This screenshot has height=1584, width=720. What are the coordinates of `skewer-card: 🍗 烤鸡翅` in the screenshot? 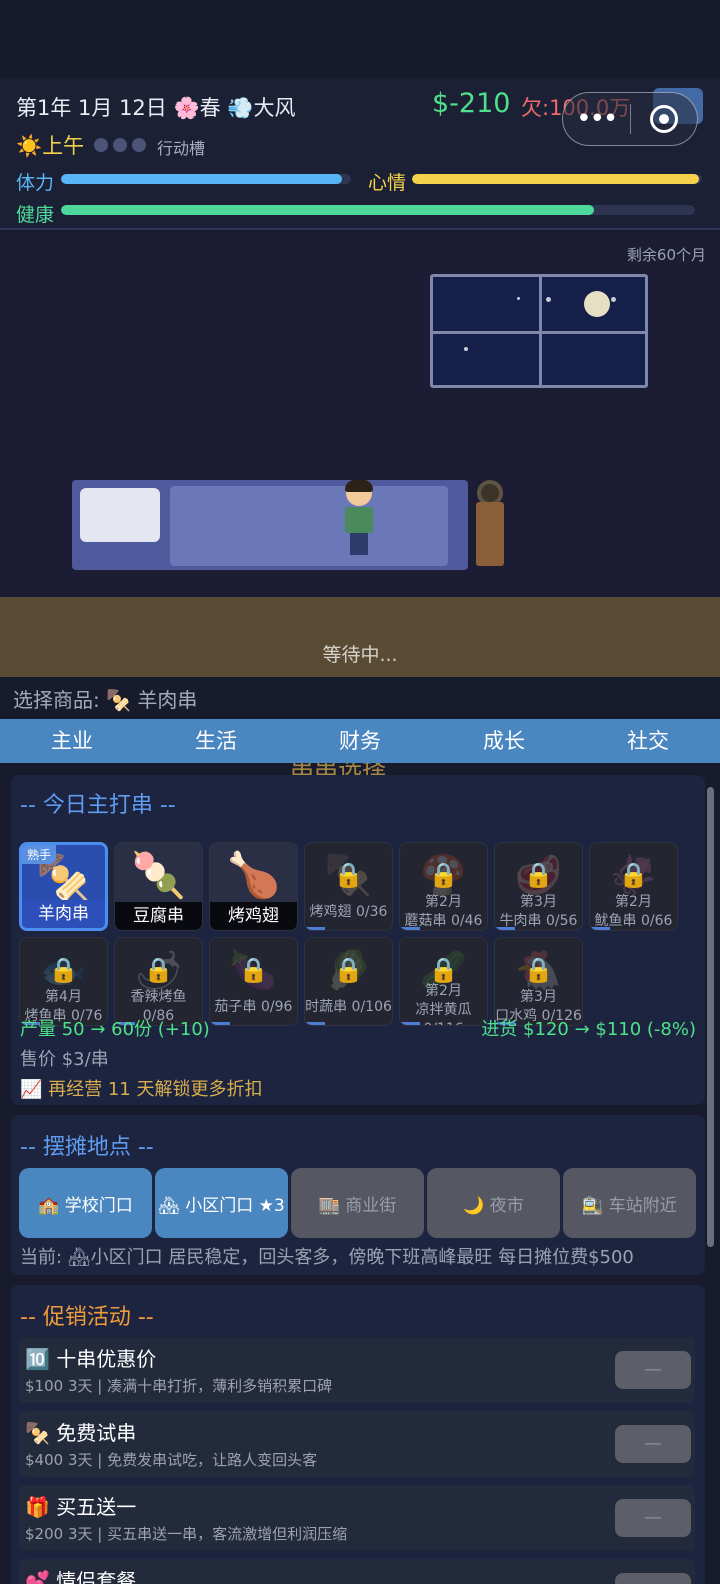 It's located at (253, 886).